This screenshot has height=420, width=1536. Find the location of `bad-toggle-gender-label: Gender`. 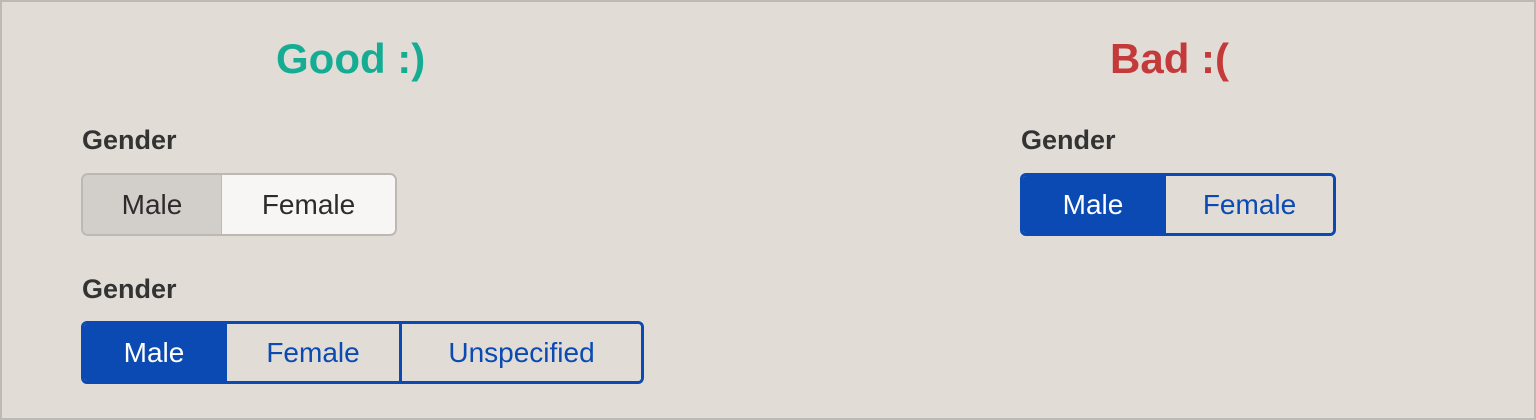

bad-toggle-gender-label: Gender is located at coordinates (1068, 140).